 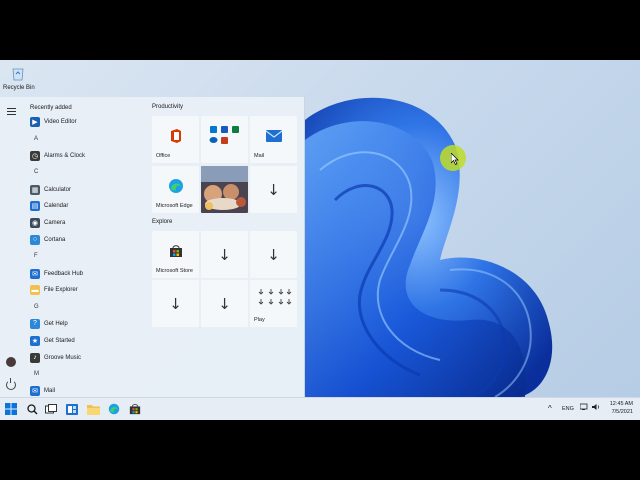 What do you see at coordinates (84, 256) in the screenshot?
I see `app-list-letter-header: F` at bounding box center [84, 256].